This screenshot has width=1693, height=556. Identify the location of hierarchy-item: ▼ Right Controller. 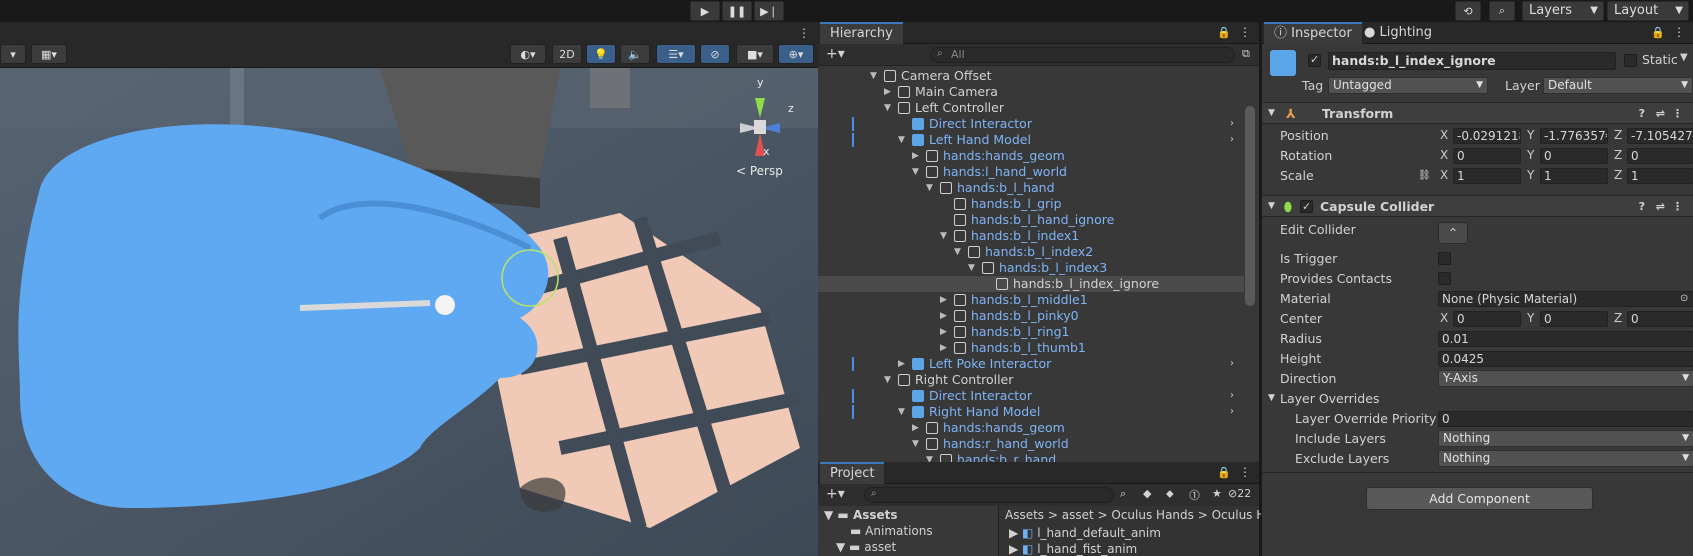
(1031, 380).